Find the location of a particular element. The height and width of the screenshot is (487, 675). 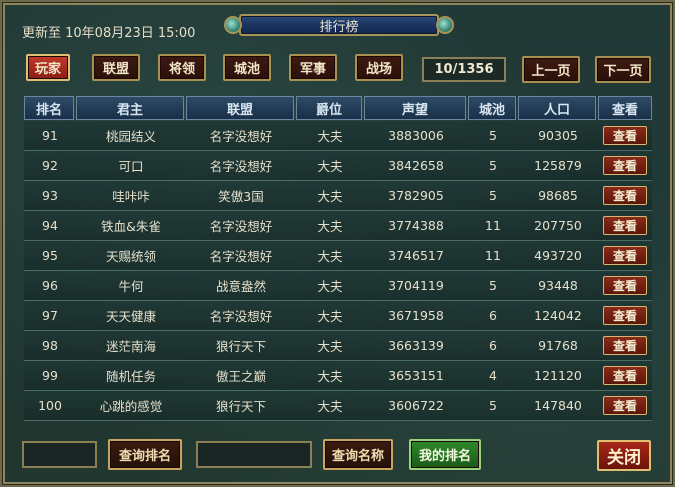

prestige-cell: 3883006 is located at coordinates (416, 135).